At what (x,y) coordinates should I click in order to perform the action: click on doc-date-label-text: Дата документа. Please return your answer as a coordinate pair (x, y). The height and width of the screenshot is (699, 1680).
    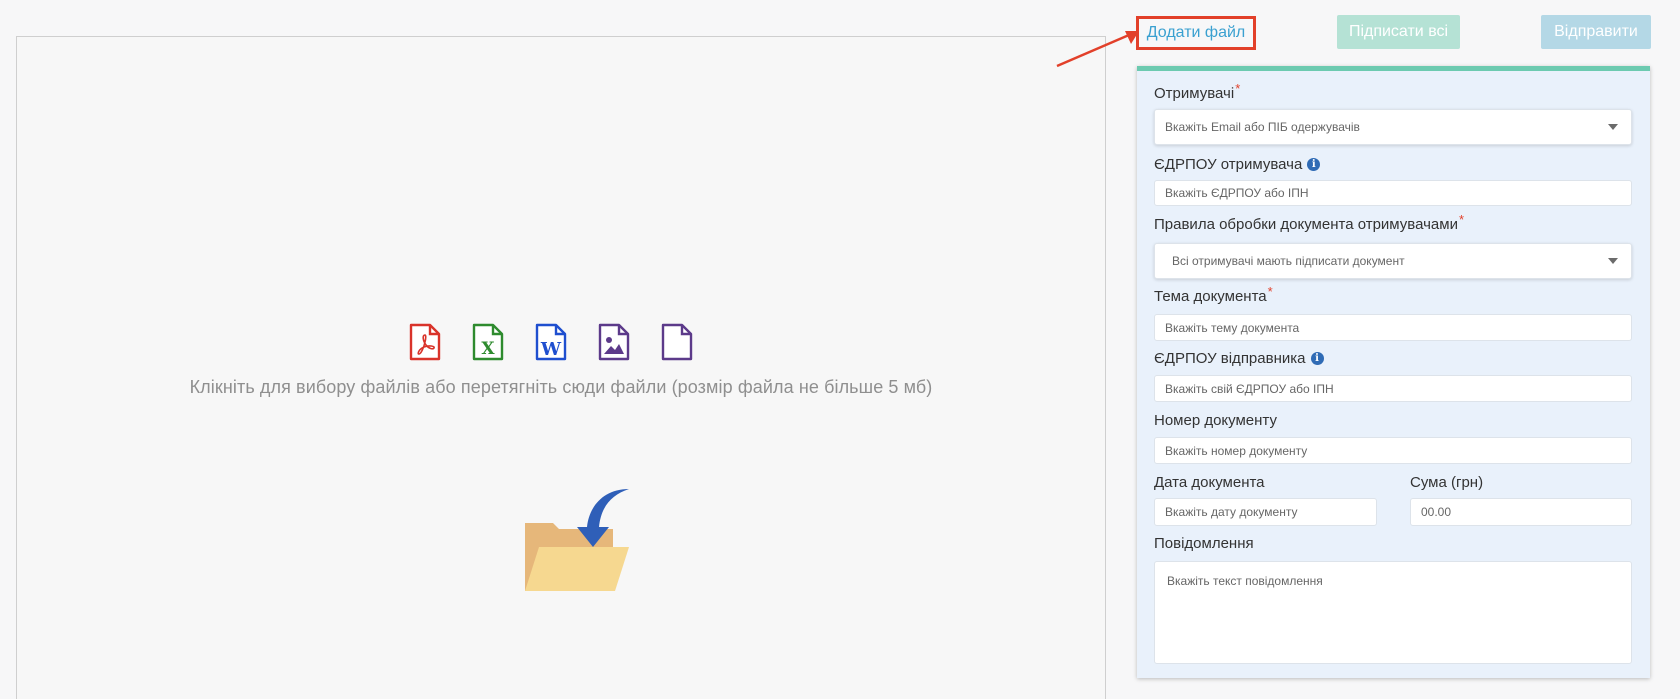
    Looking at the image, I should click on (1209, 482).